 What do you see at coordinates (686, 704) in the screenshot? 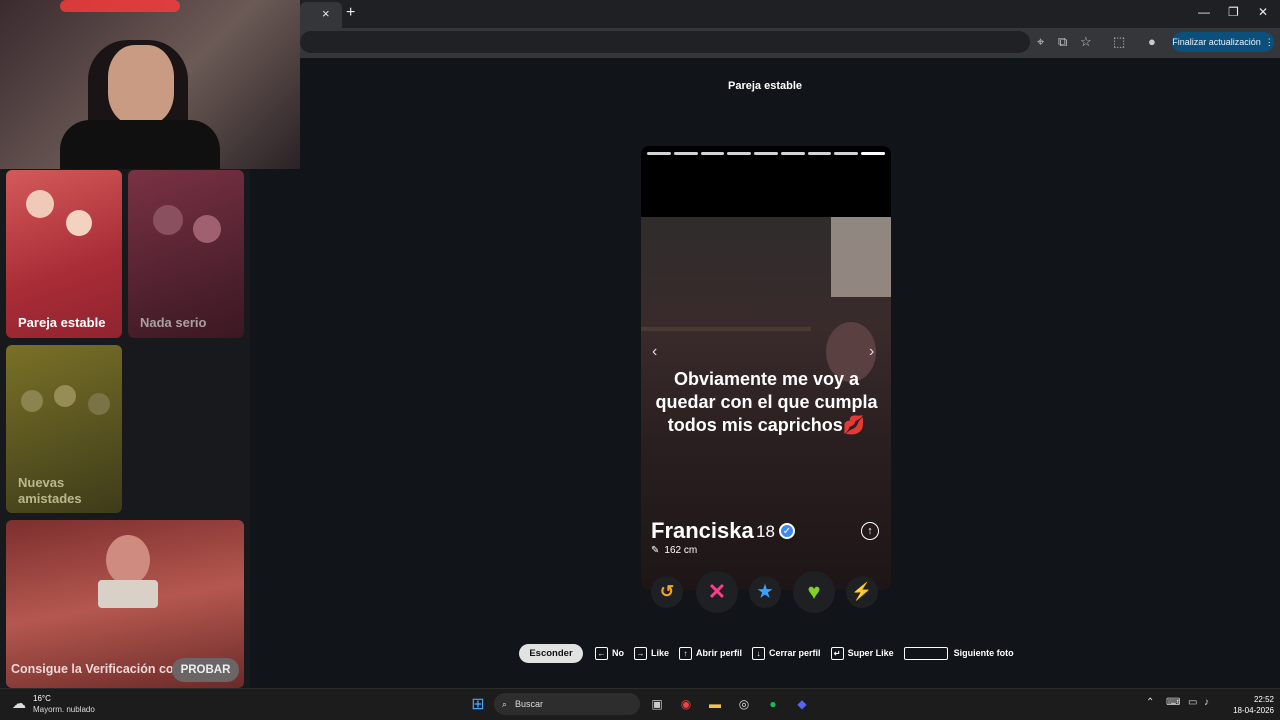
I see `chrome-icon: ◉` at bounding box center [686, 704].